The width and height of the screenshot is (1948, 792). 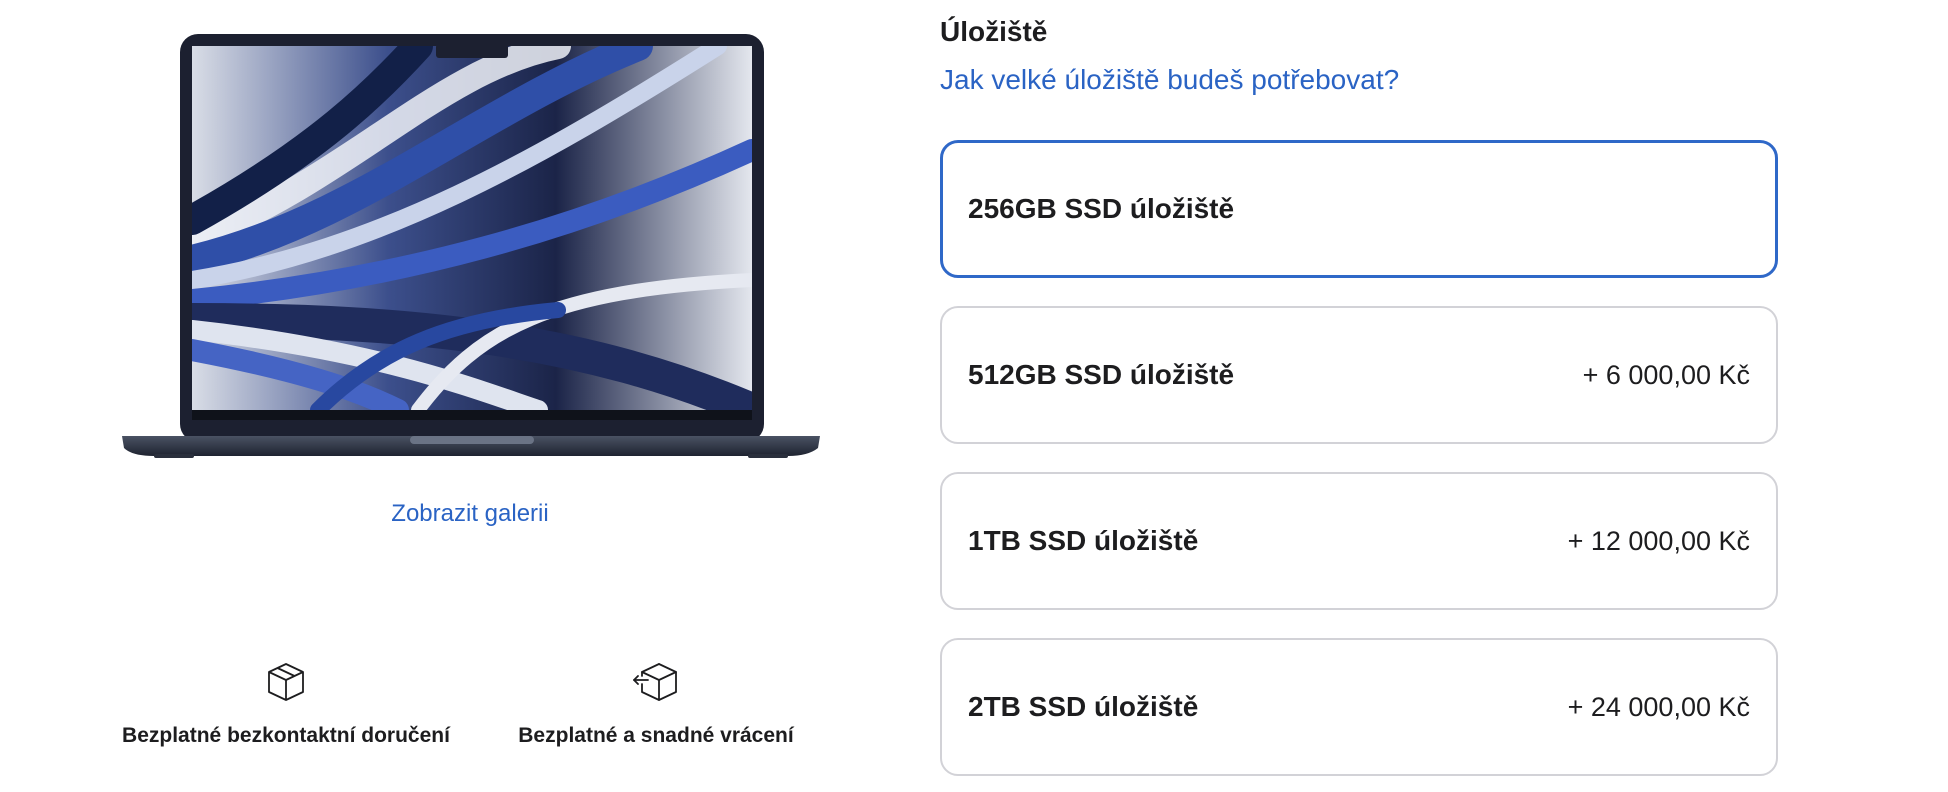 What do you see at coordinates (1666, 374) in the screenshot?
I see `option-price: + 6 000,00 Kč` at bounding box center [1666, 374].